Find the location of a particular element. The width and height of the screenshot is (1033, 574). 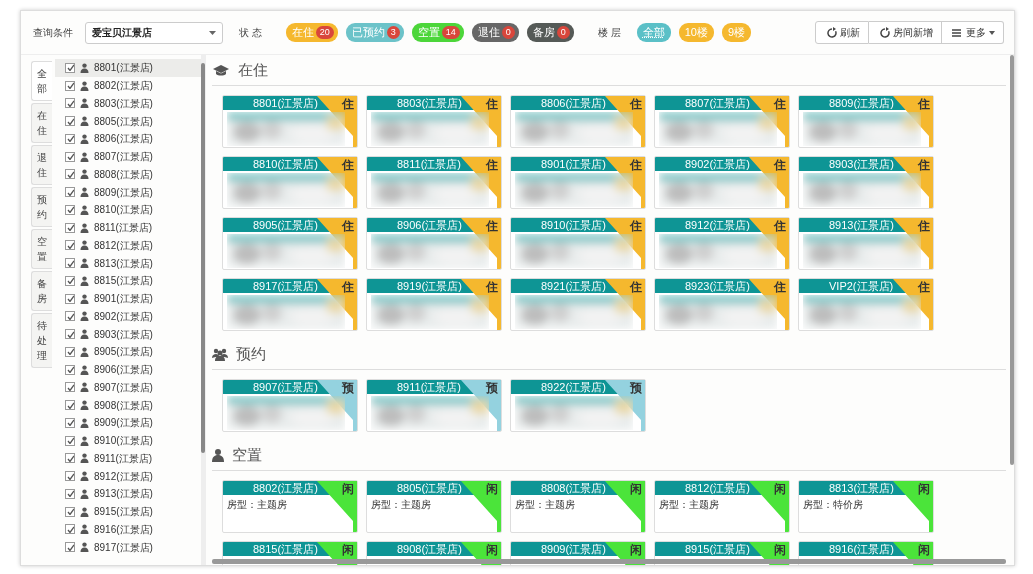

room-card: 8906(江景店) 住 is located at coordinates (434, 243).